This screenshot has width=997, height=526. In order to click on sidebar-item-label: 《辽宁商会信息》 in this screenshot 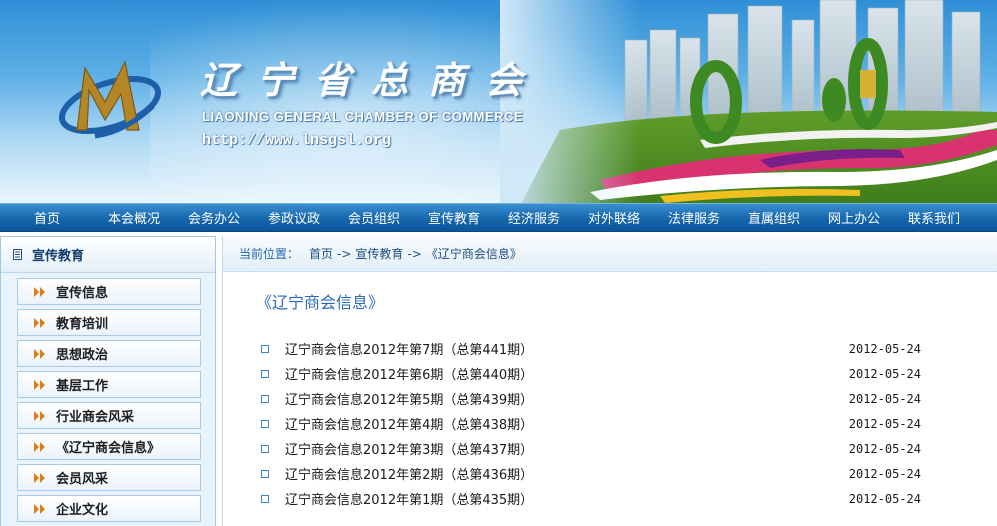, I will do `click(108, 448)`.